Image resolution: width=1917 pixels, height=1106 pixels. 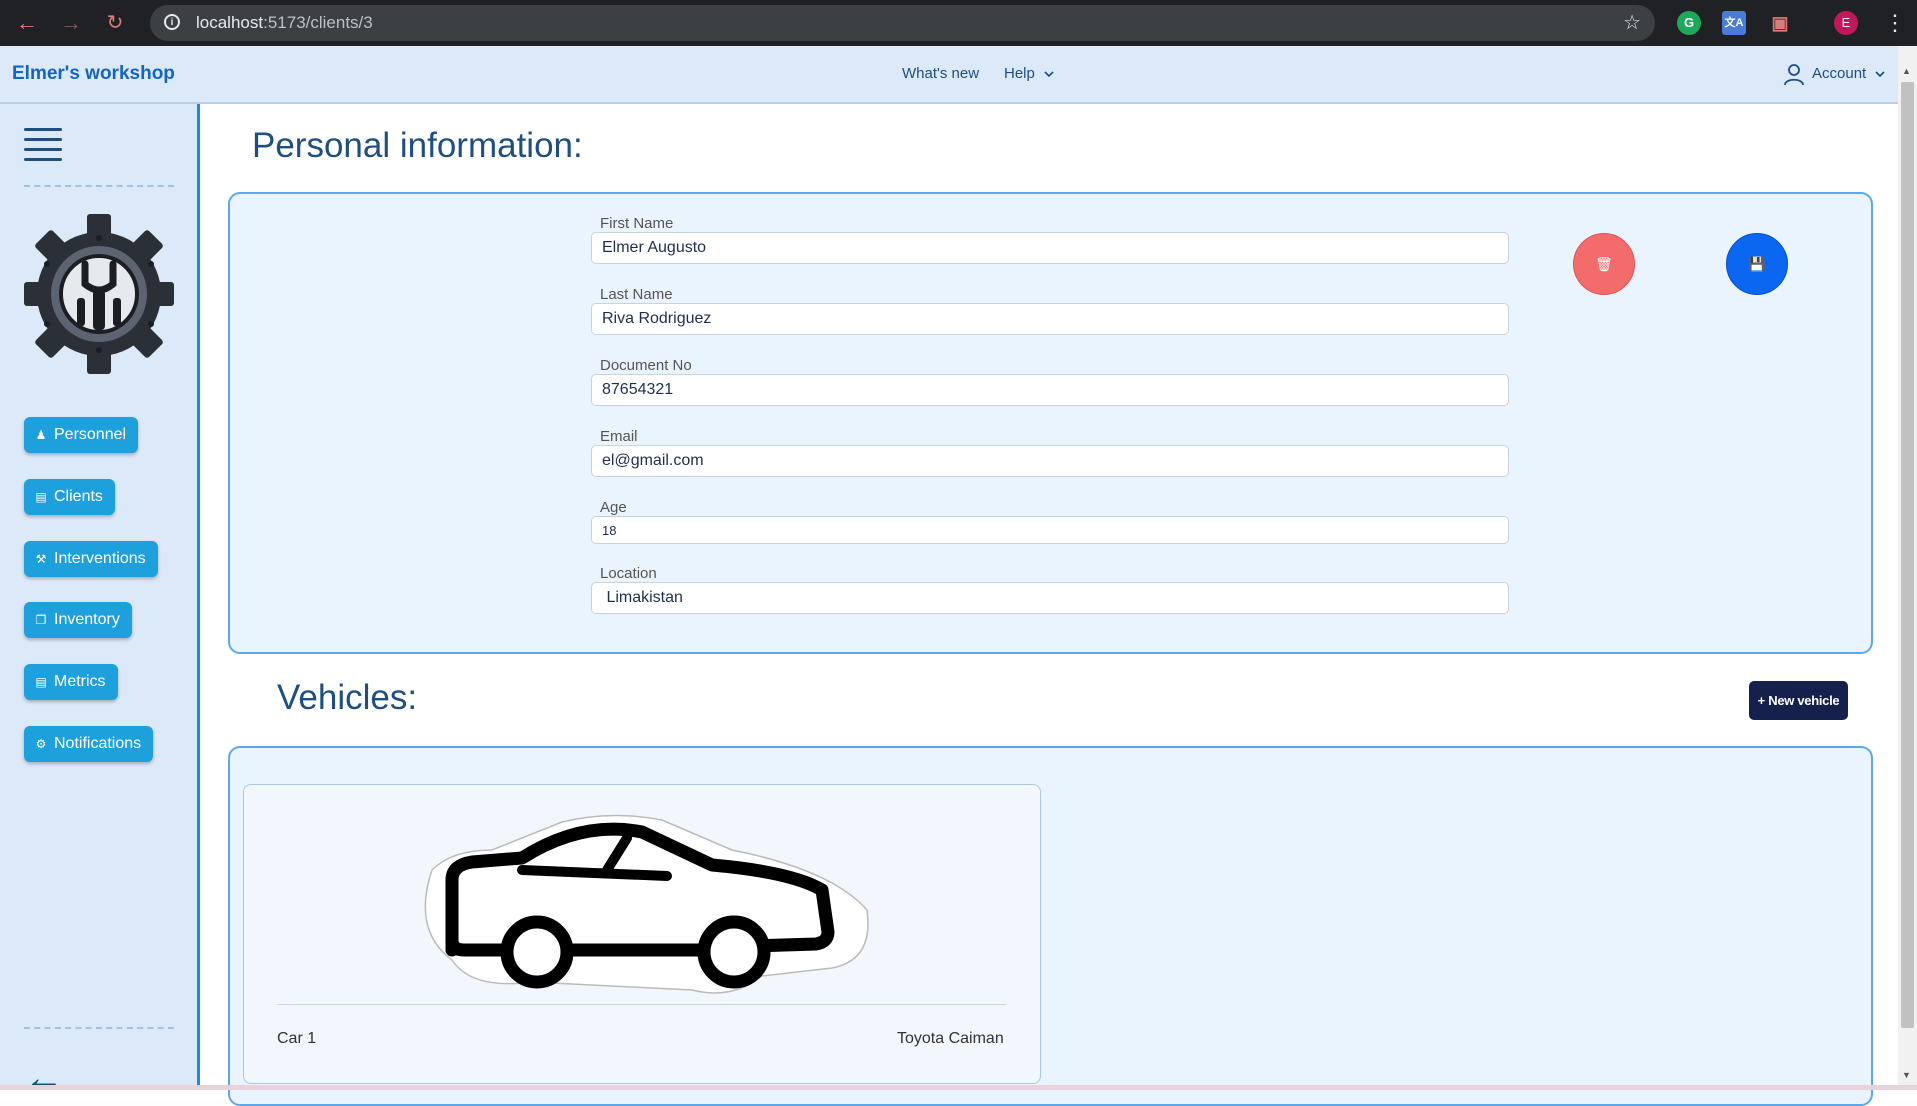 I want to click on translate-extension-icon: 文A, so click(x=1734, y=23).